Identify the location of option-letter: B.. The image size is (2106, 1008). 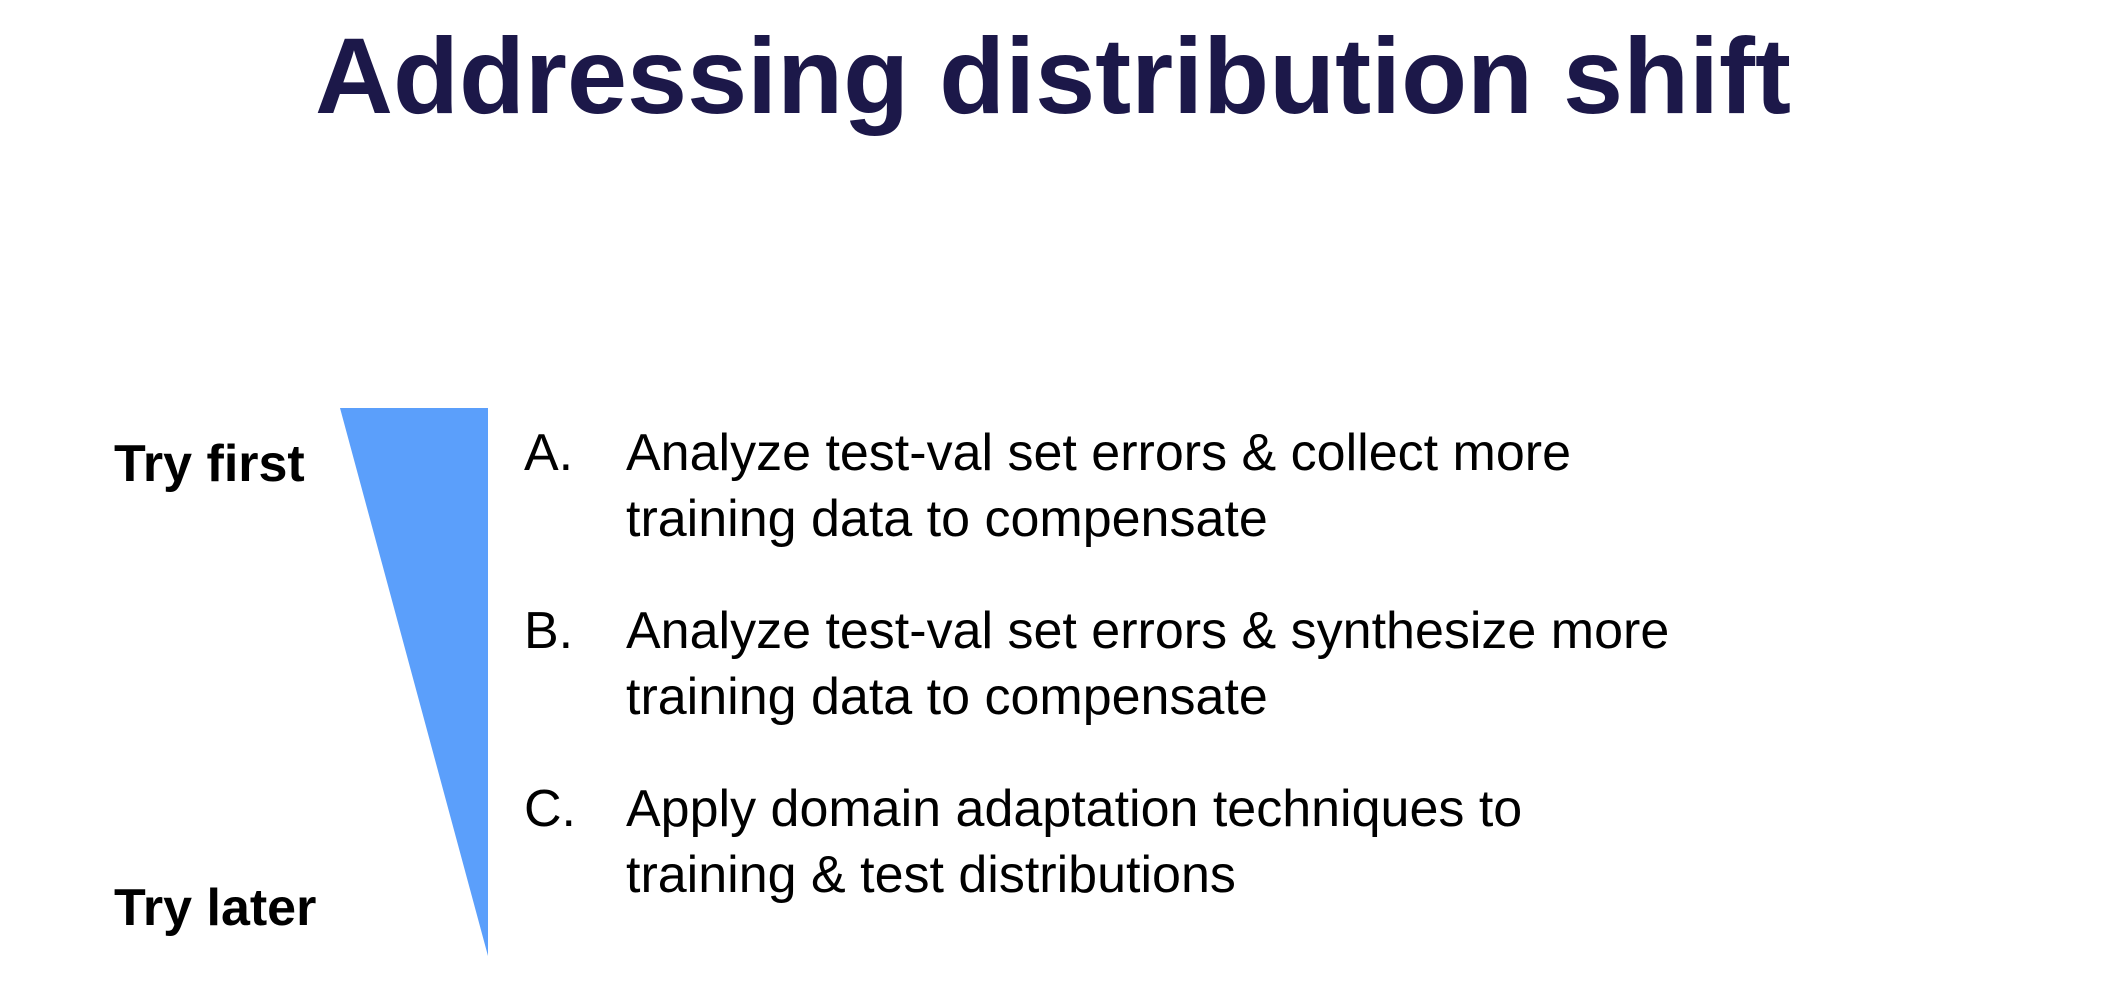
(549, 631).